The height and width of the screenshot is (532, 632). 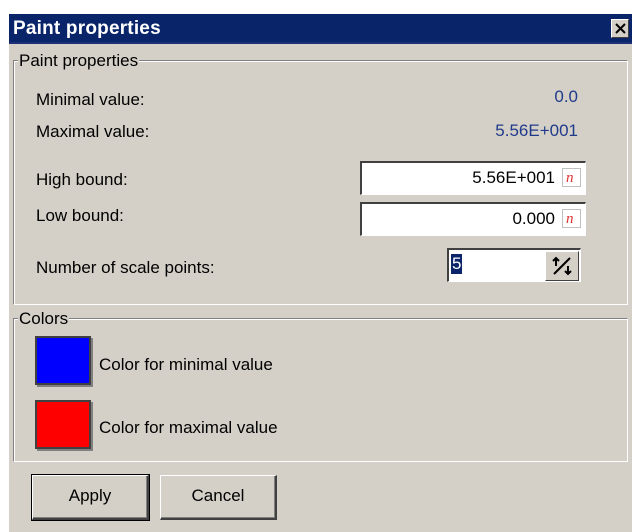 I want to click on maximal-value-label: Maximal value:, so click(x=93, y=131).